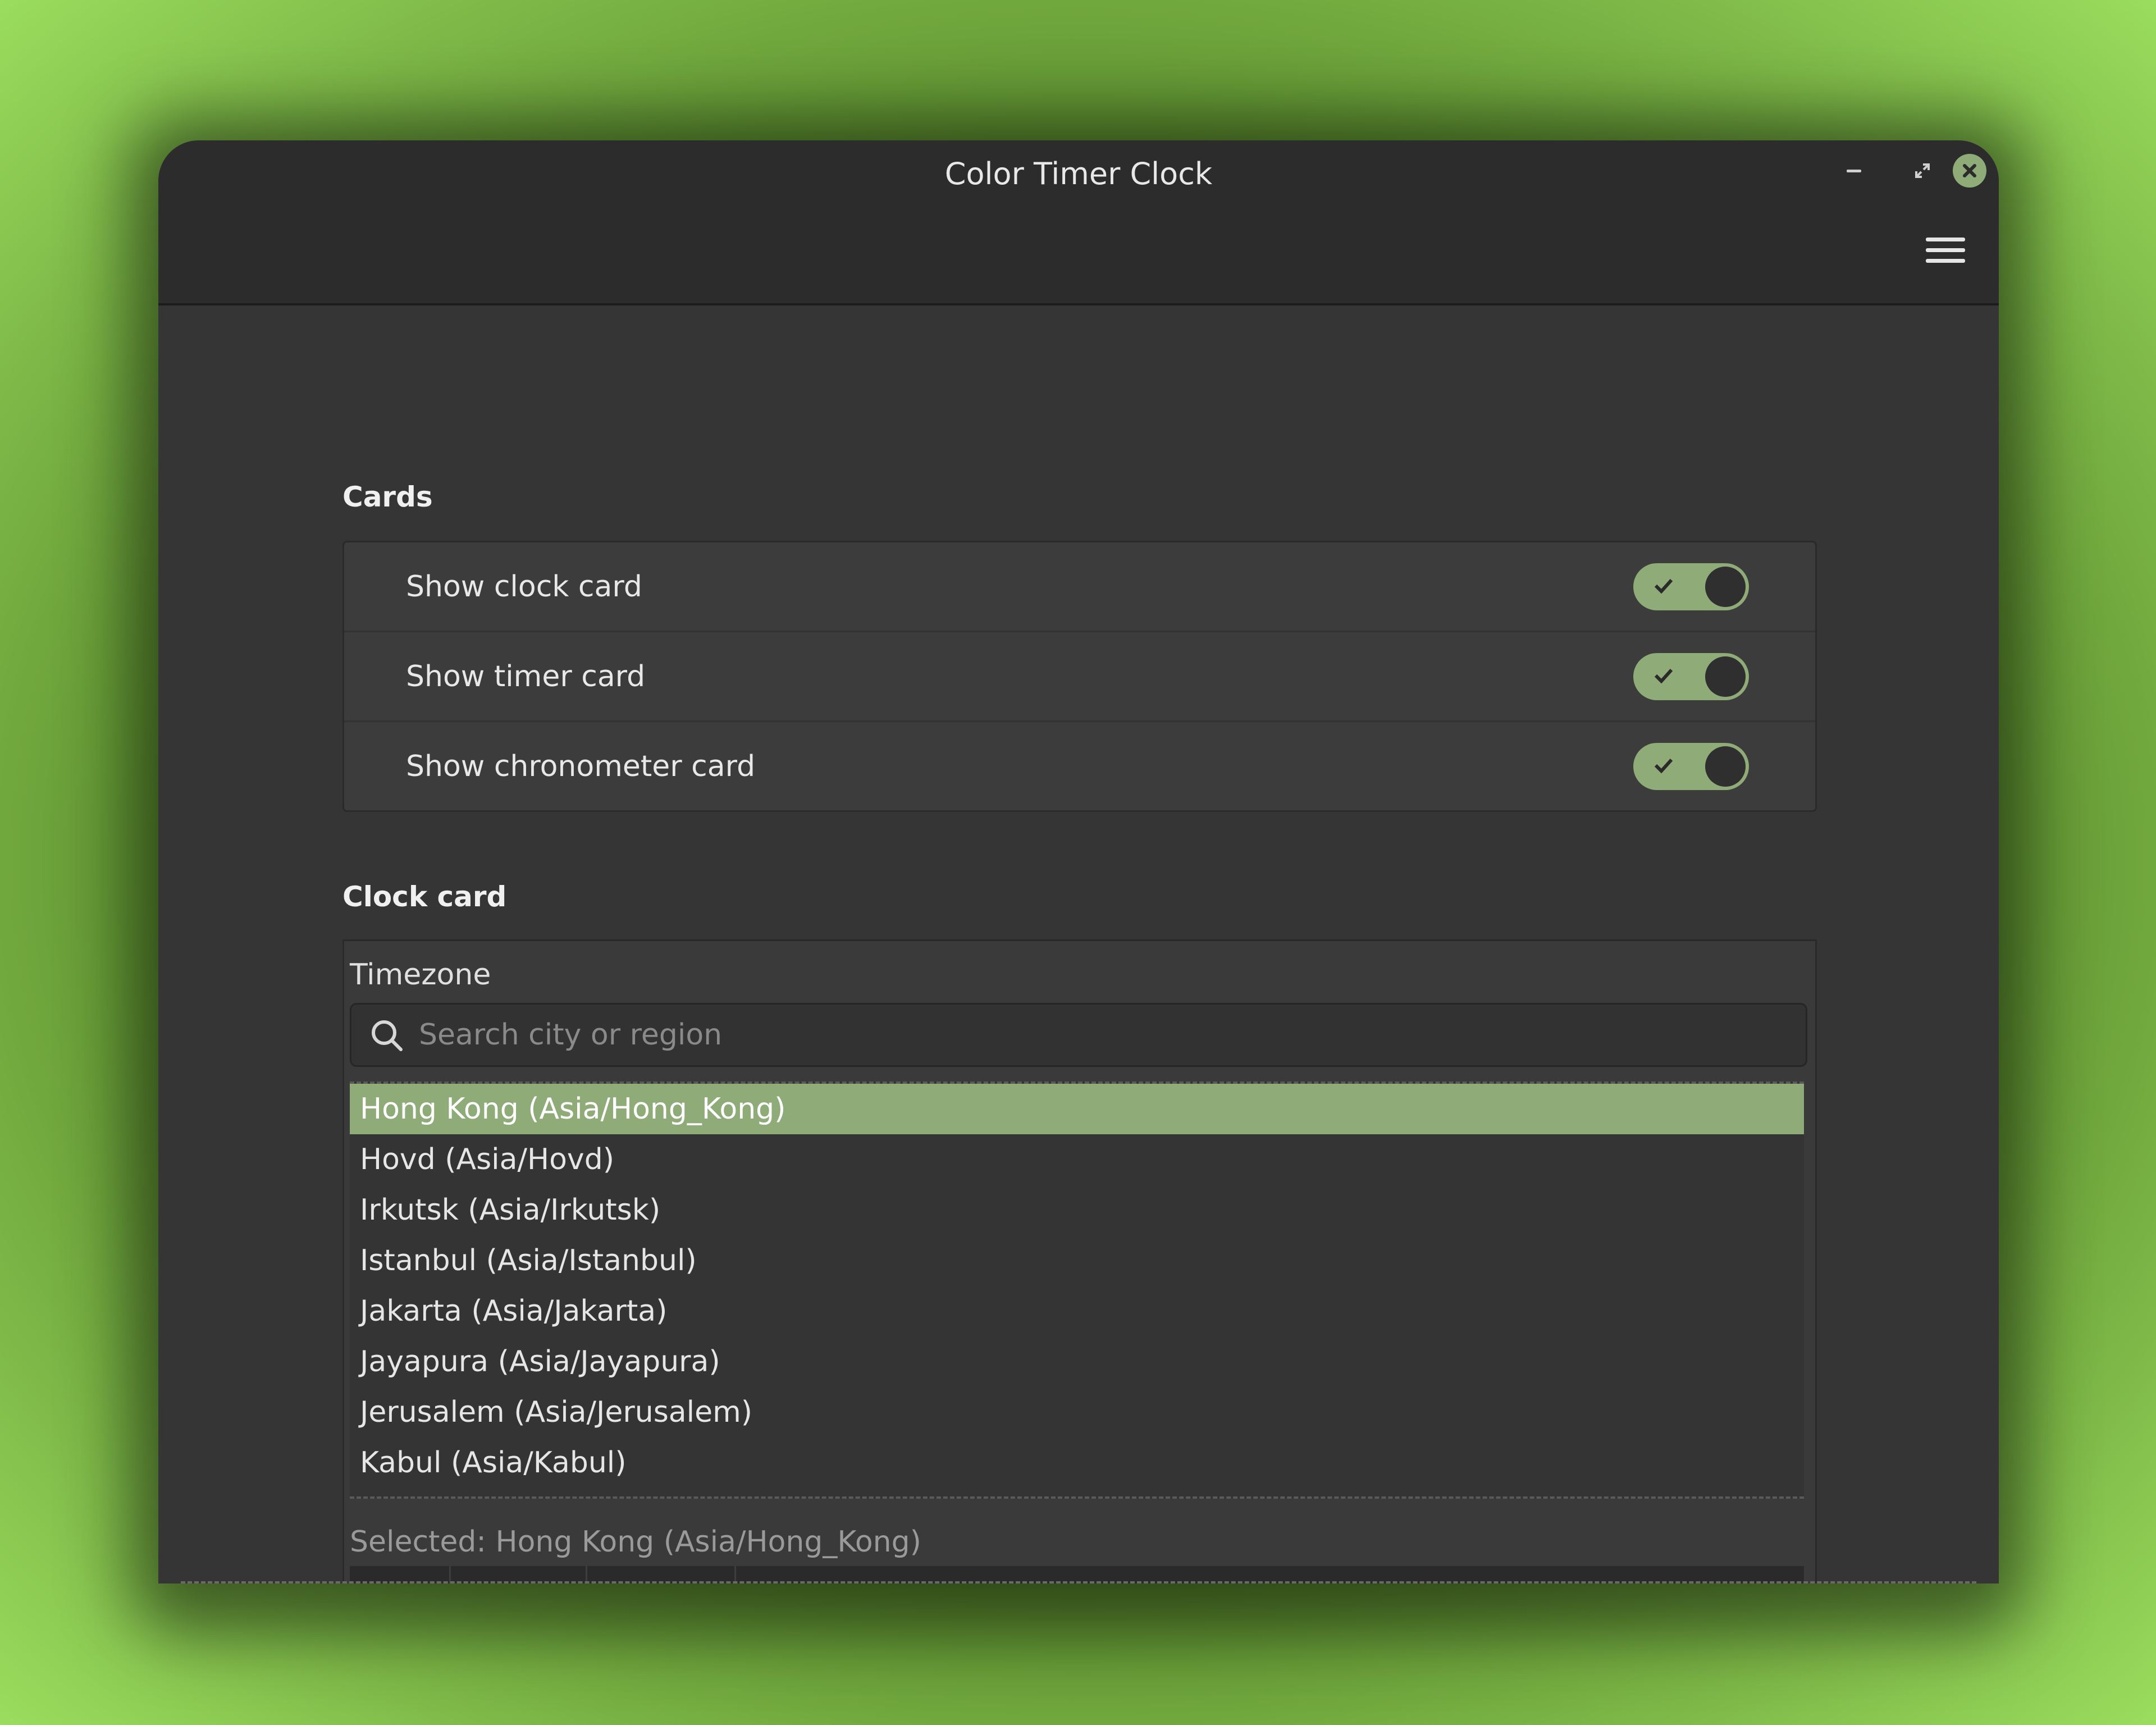  I want to click on show-chronometer-card-label: Show chronometer card, so click(581, 766).